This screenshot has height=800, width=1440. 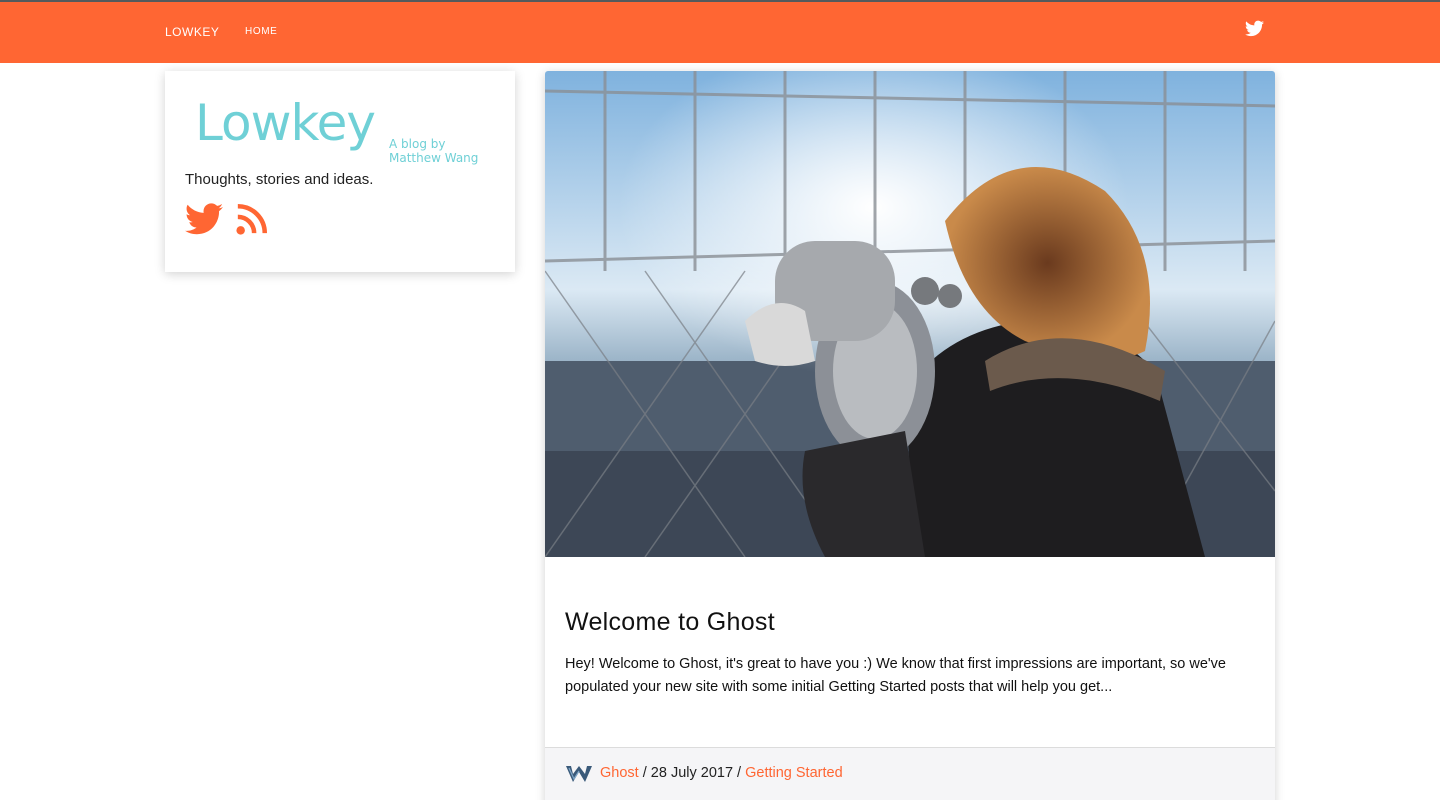 I want to click on nav-home-link: HOME, so click(x=261, y=31).